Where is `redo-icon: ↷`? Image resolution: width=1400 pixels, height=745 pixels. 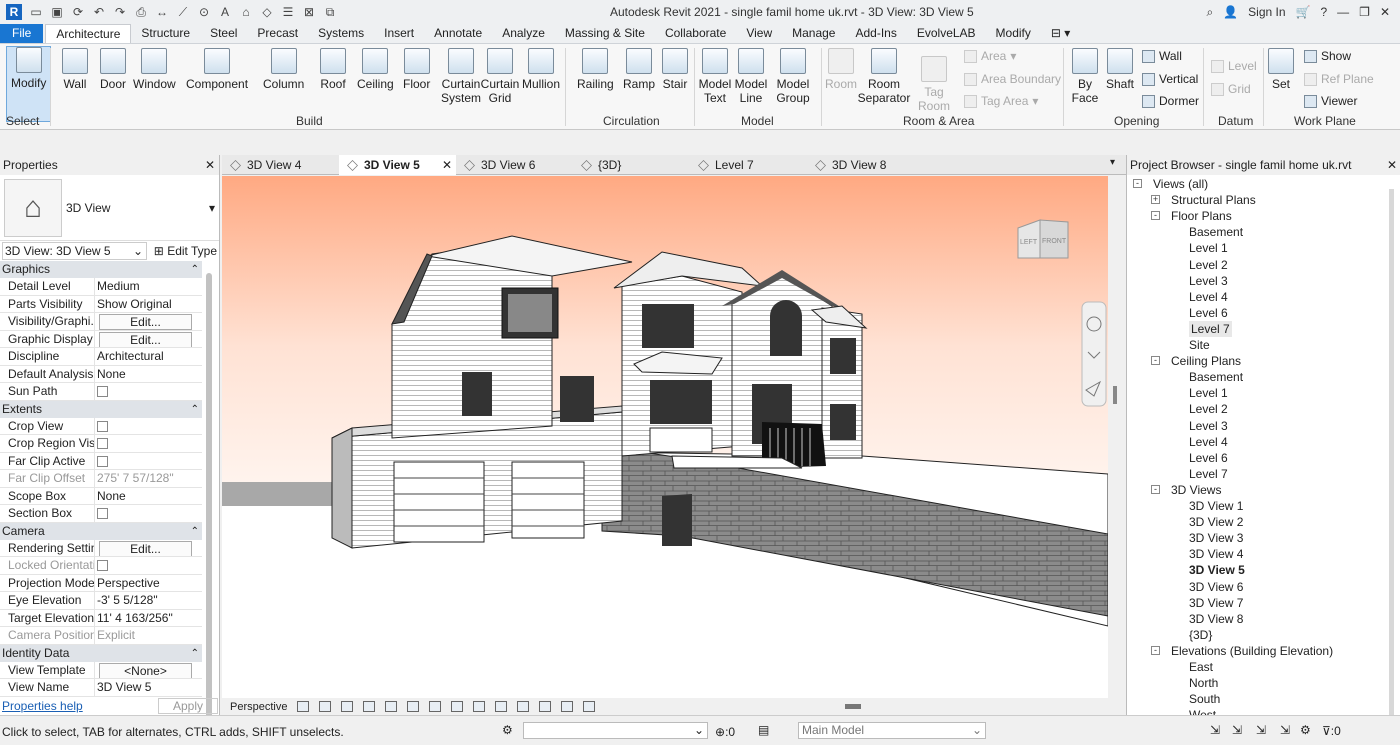
redo-icon: ↷ is located at coordinates (120, 12).